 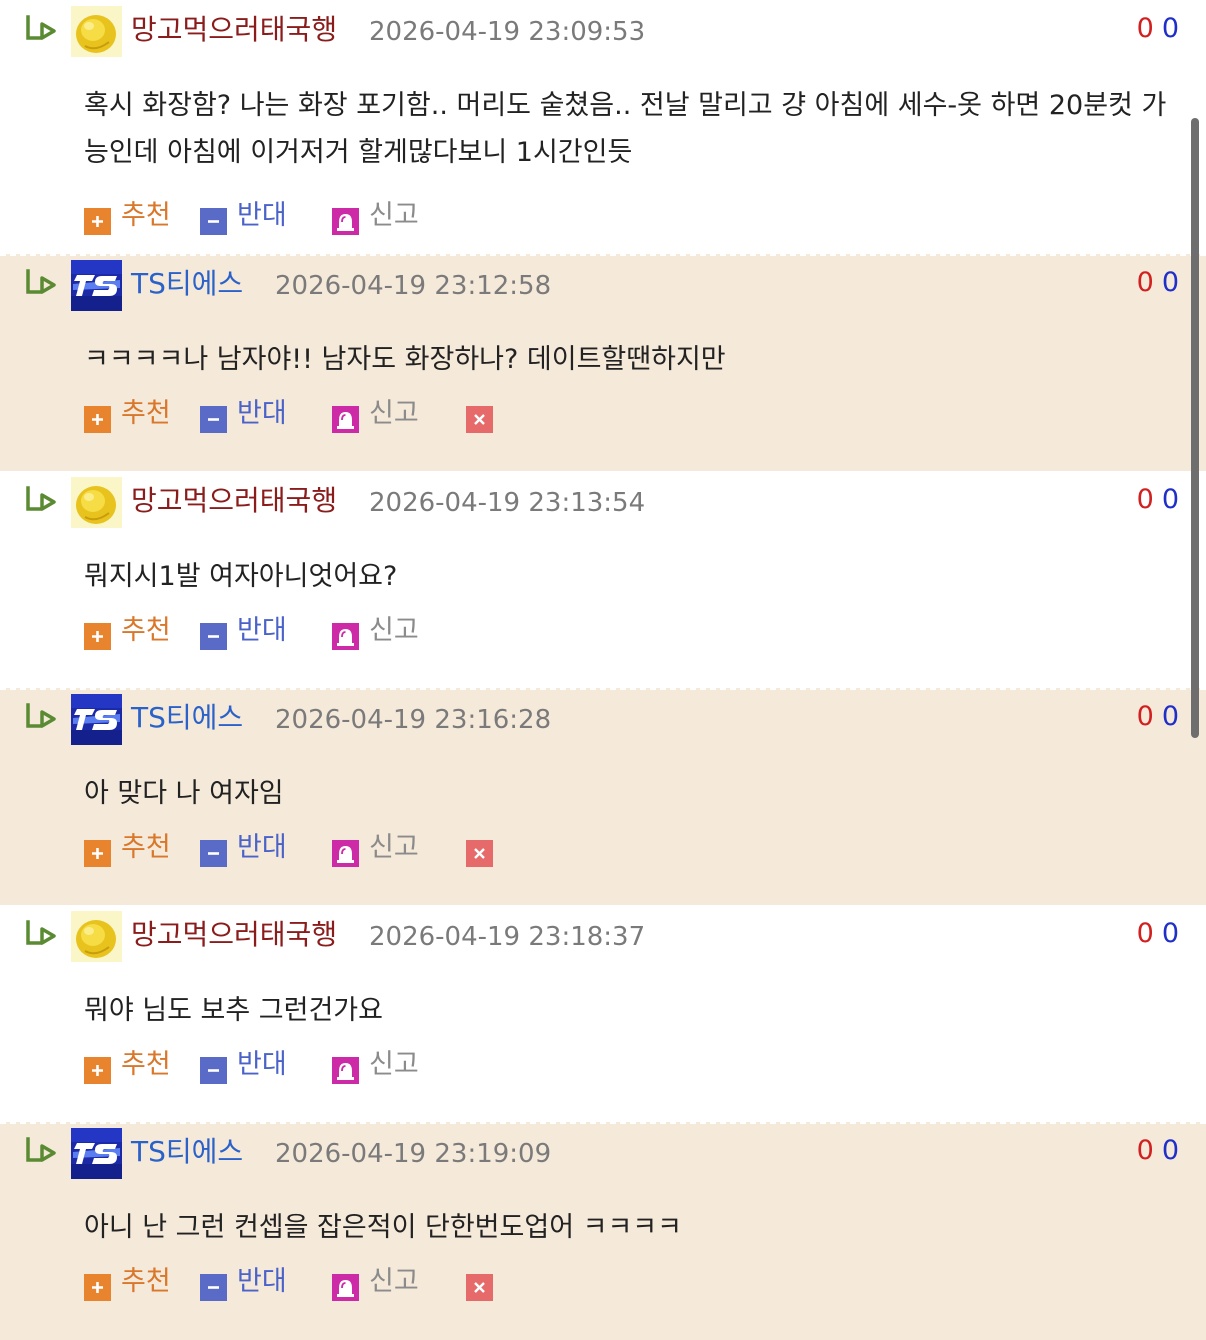 I want to click on comment-text: 뭐지시1발 여자아니엇어요?, so click(x=241, y=576).